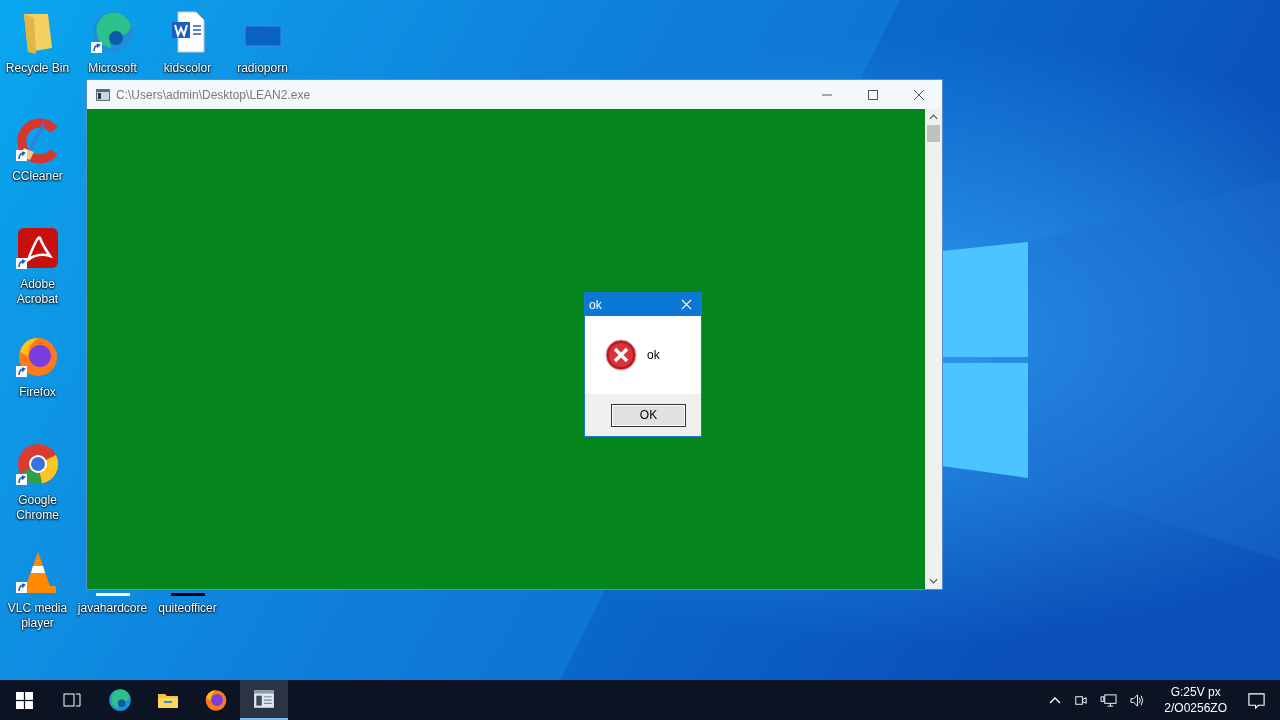 The width and height of the screenshot is (1280, 720). What do you see at coordinates (37, 616) in the screenshot?
I see `icon-label: VLC media player` at bounding box center [37, 616].